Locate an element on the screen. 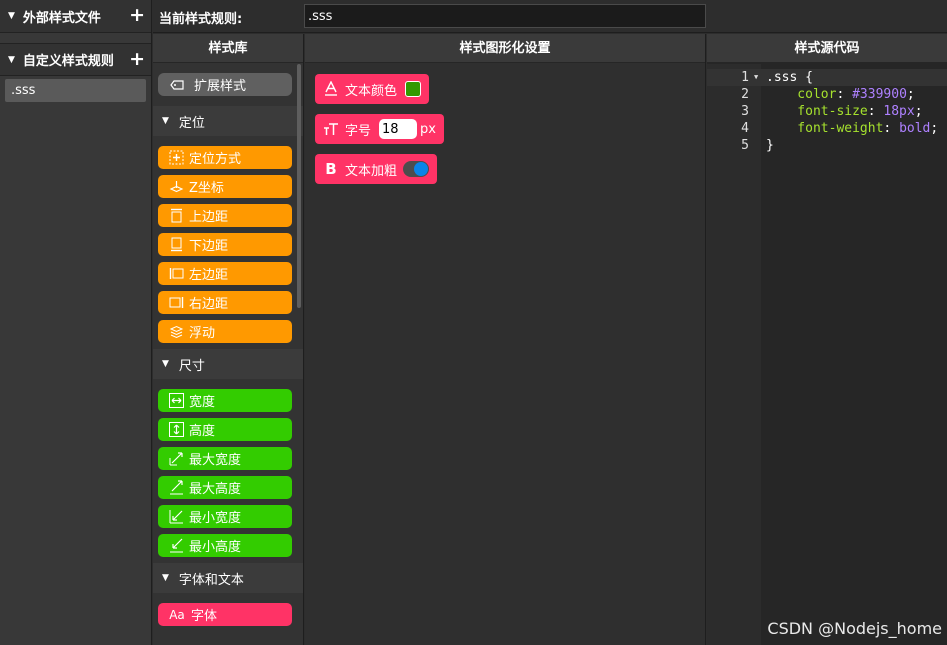 This screenshot has height=645, width=947. color-swatch is located at coordinates (413, 89).